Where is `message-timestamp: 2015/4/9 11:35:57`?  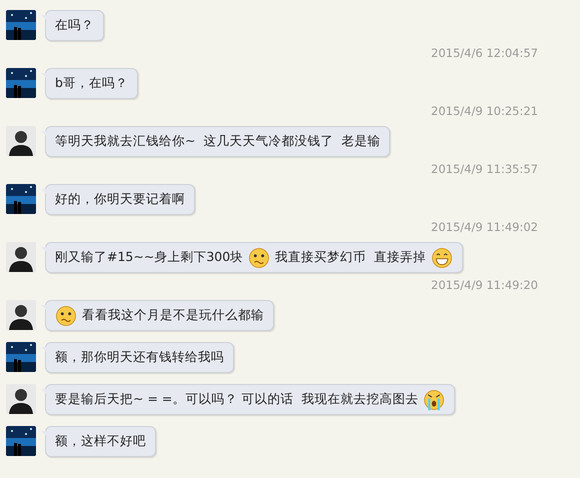
message-timestamp: 2015/4/9 11:35:57 is located at coordinates (484, 169).